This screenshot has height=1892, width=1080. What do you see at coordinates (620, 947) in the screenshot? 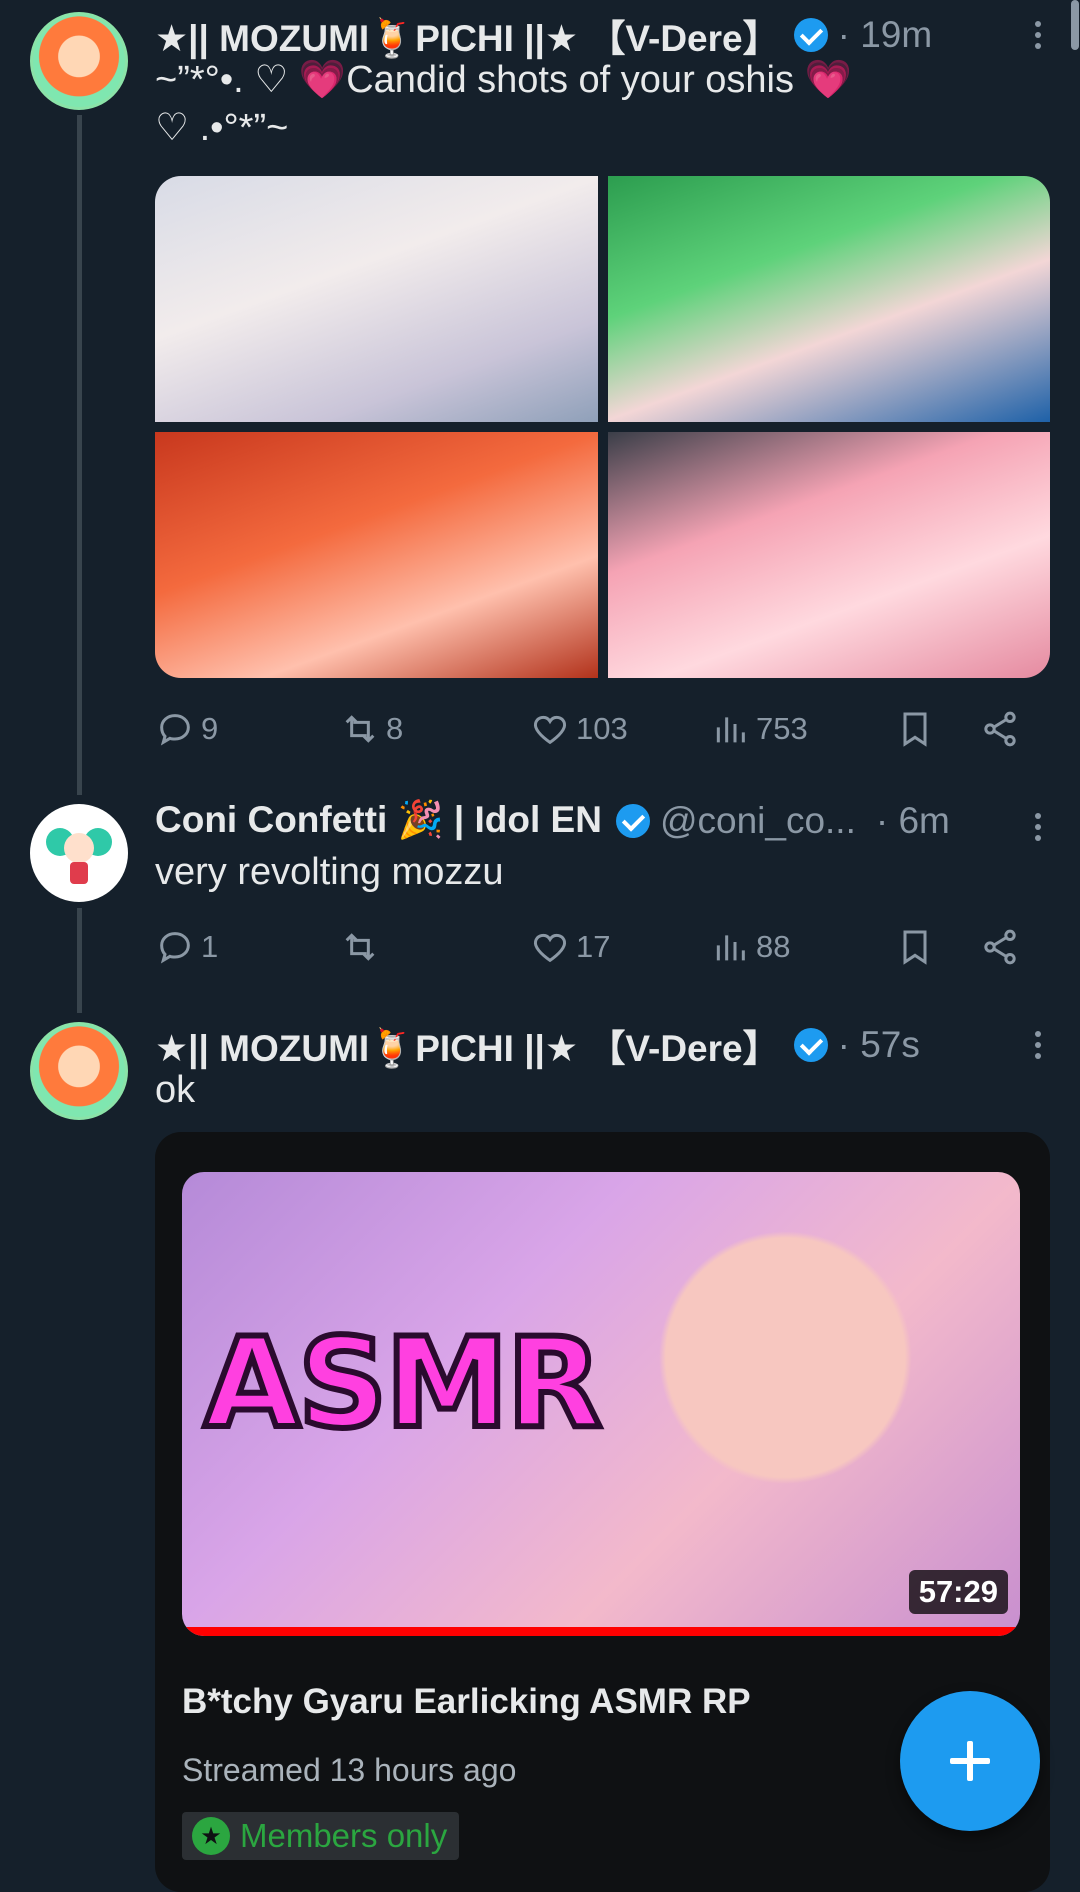
I see `like-button: 17` at bounding box center [620, 947].